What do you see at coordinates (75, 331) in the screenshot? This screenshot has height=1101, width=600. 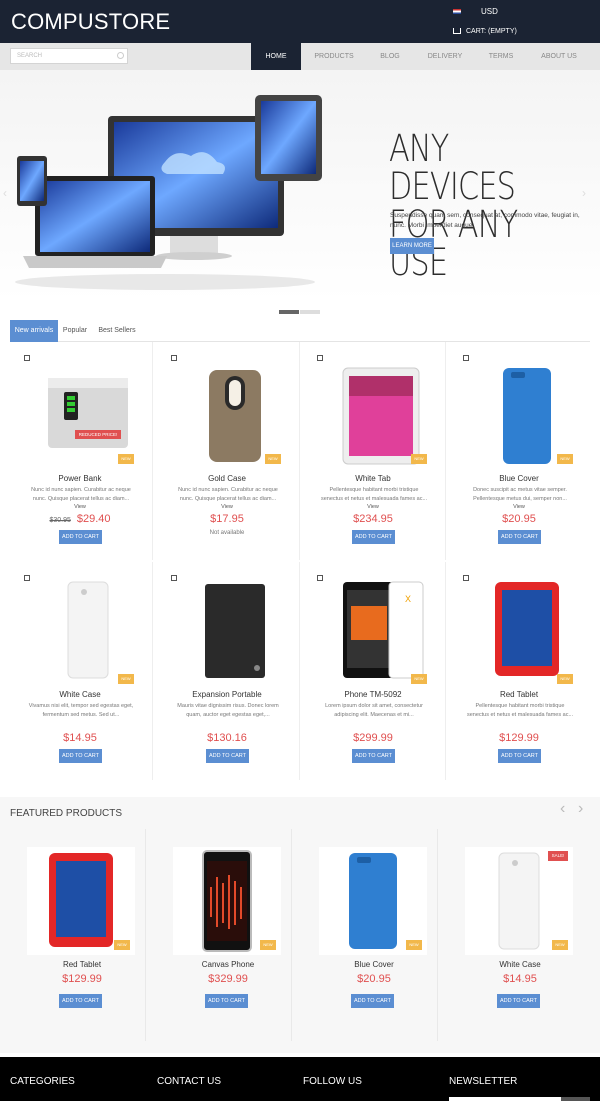 I see `tab-popular: Popular` at bounding box center [75, 331].